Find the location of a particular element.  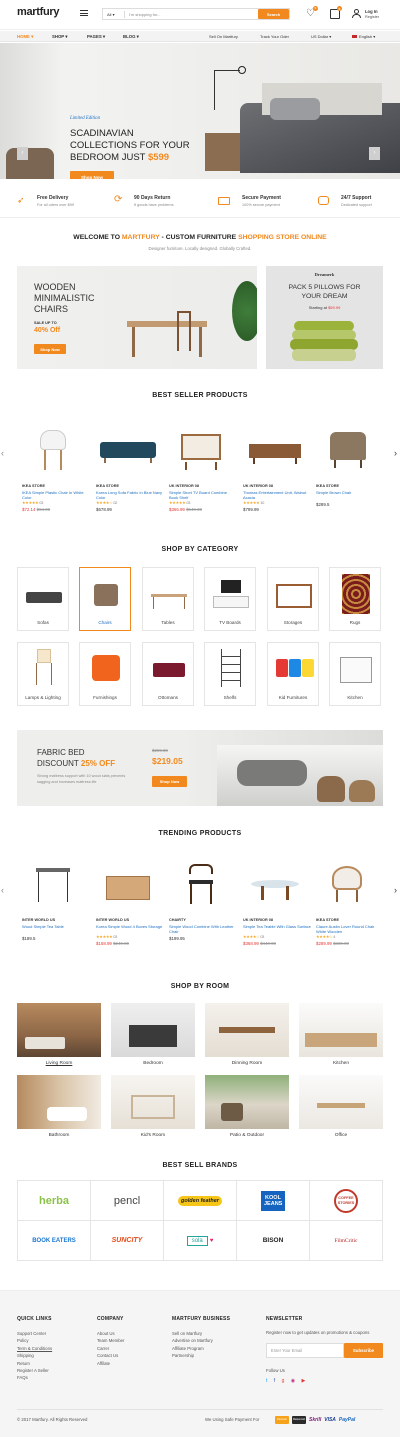

room-patio: Patio & Outdoor is located at coordinates (247, 1106).